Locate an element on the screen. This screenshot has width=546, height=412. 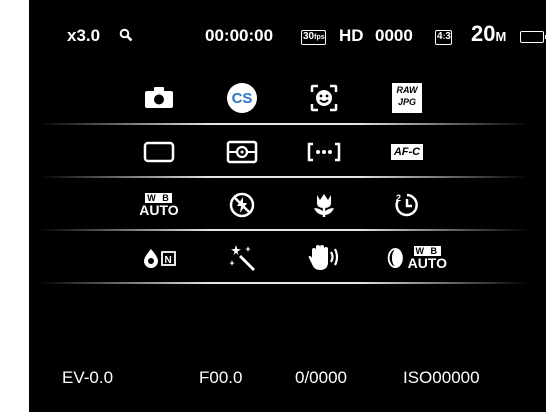
magnifier-icon is located at coordinates (126, 35).